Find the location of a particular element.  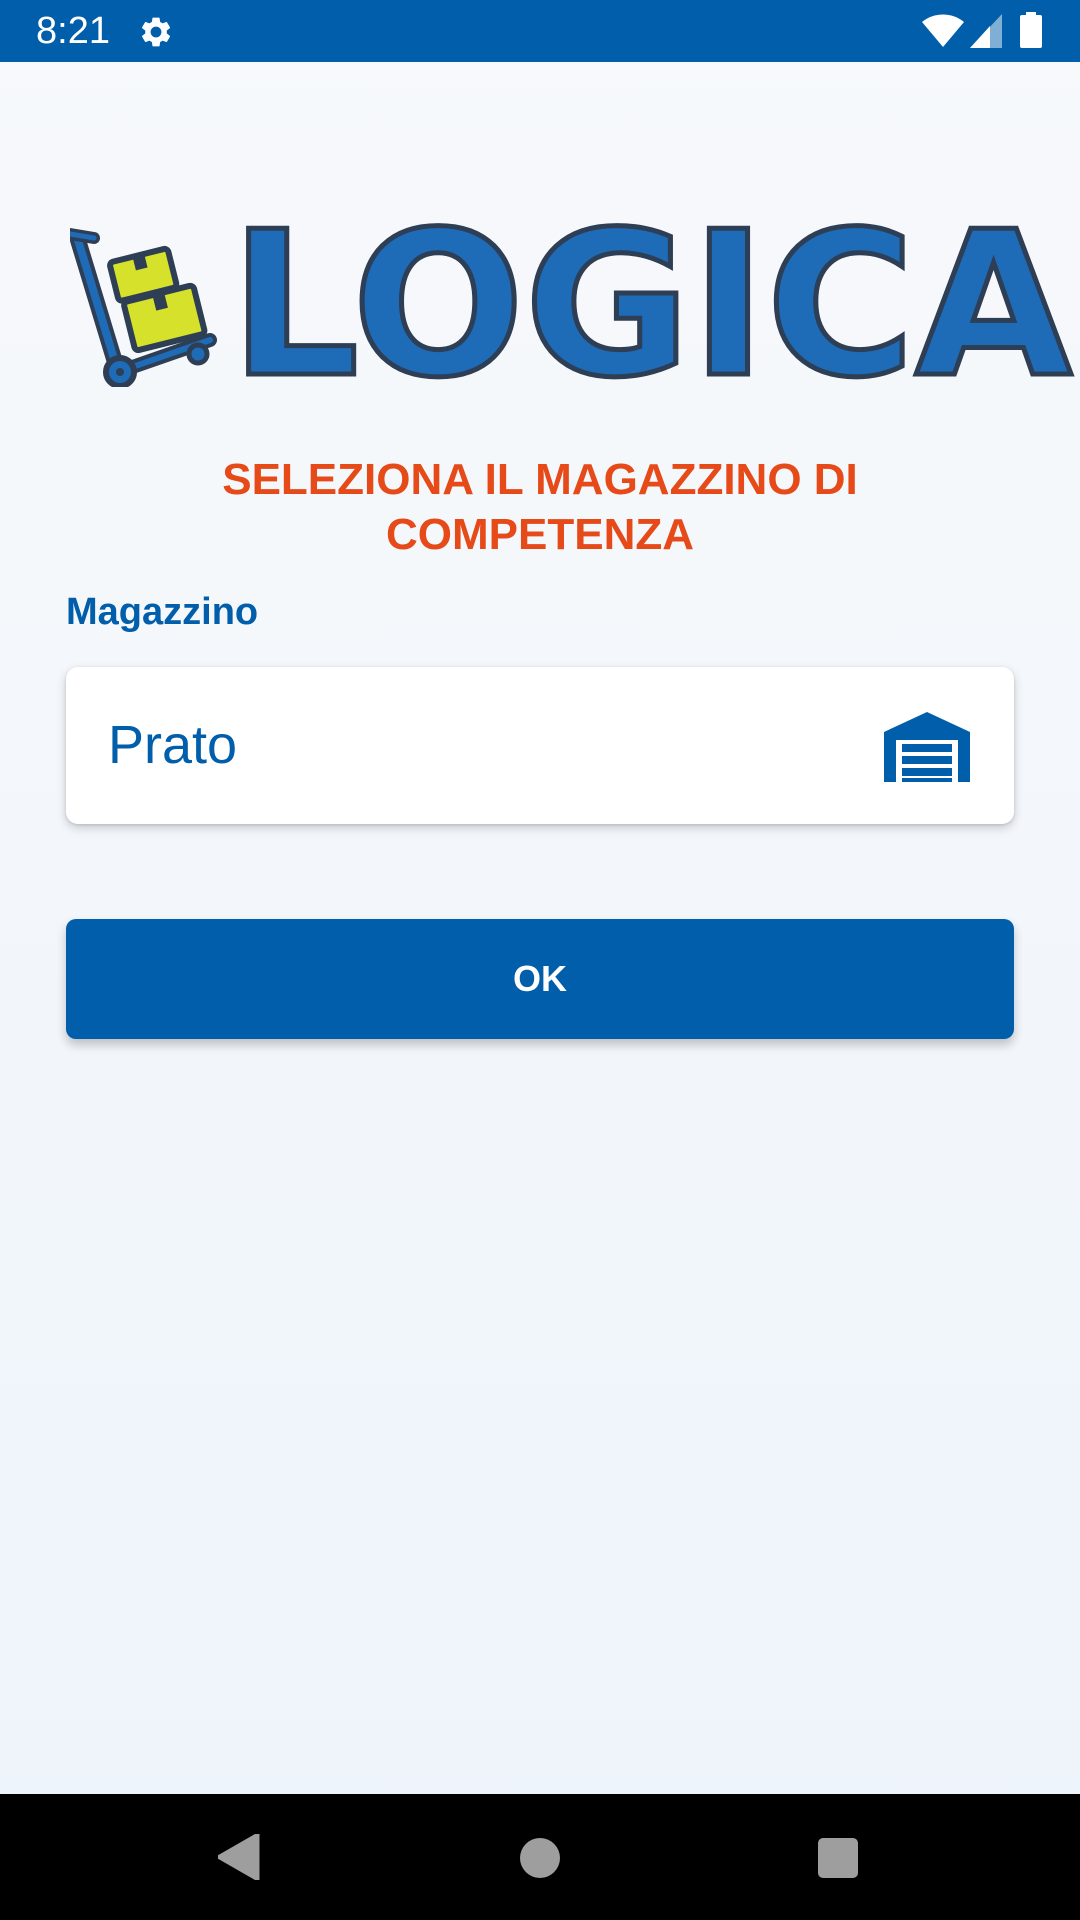

navigation-bar is located at coordinates (540, 1857).